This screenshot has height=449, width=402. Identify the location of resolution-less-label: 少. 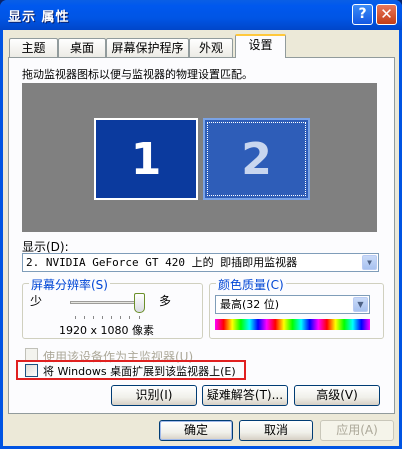
(36, 301).